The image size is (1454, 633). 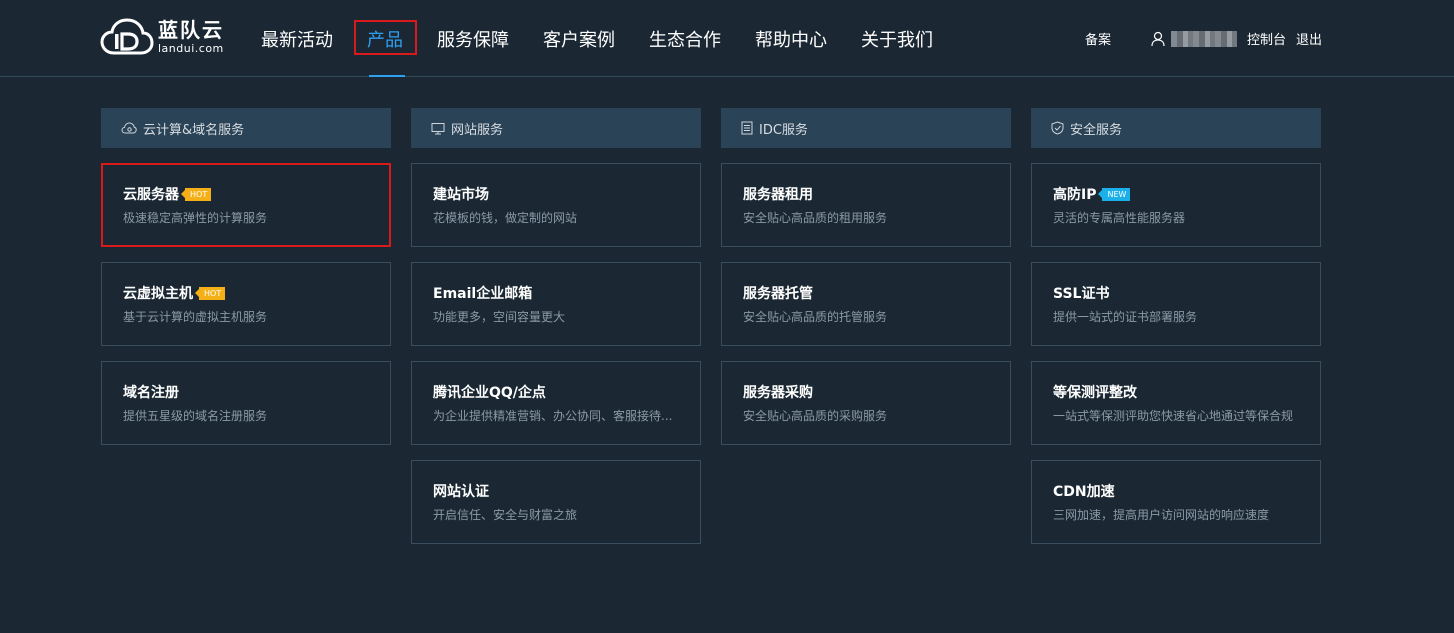 What do you see at coordinates (1176, 304) in the screenshot?
I see `card-ssl-cert: SSL证书 提供一站式的证书部署服务` at bounding box center [1176, 304].